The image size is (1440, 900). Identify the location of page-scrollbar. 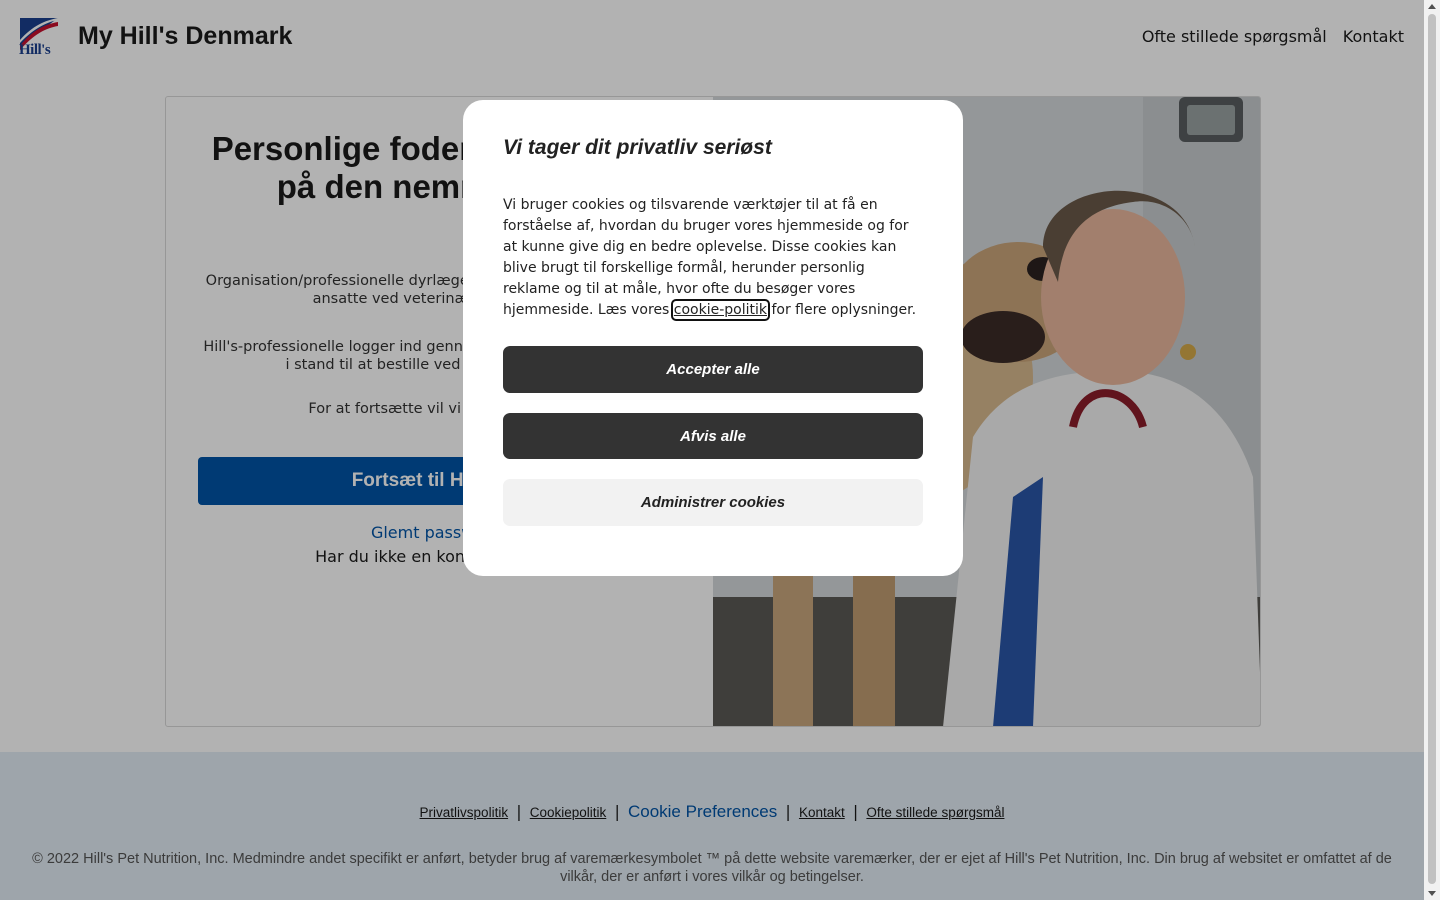
(1432, 450).